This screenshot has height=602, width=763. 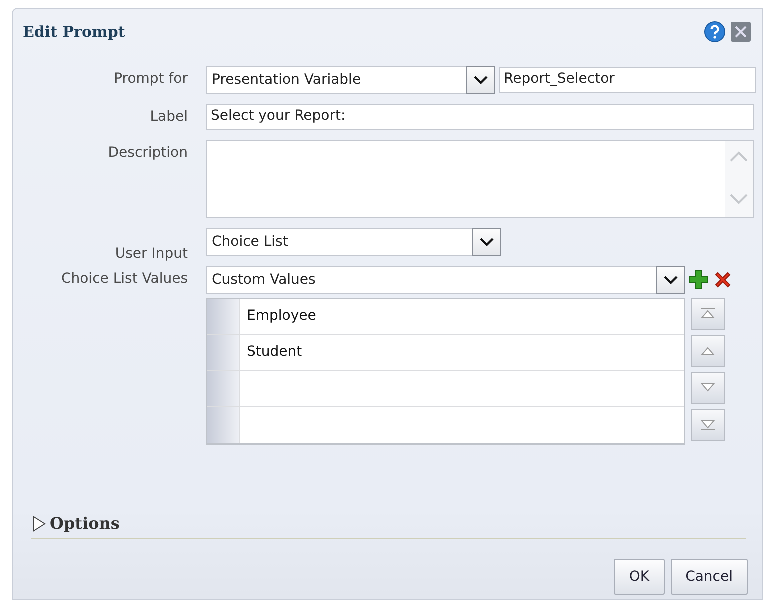 I want to click on add-icon, so click(x=699, y=280).